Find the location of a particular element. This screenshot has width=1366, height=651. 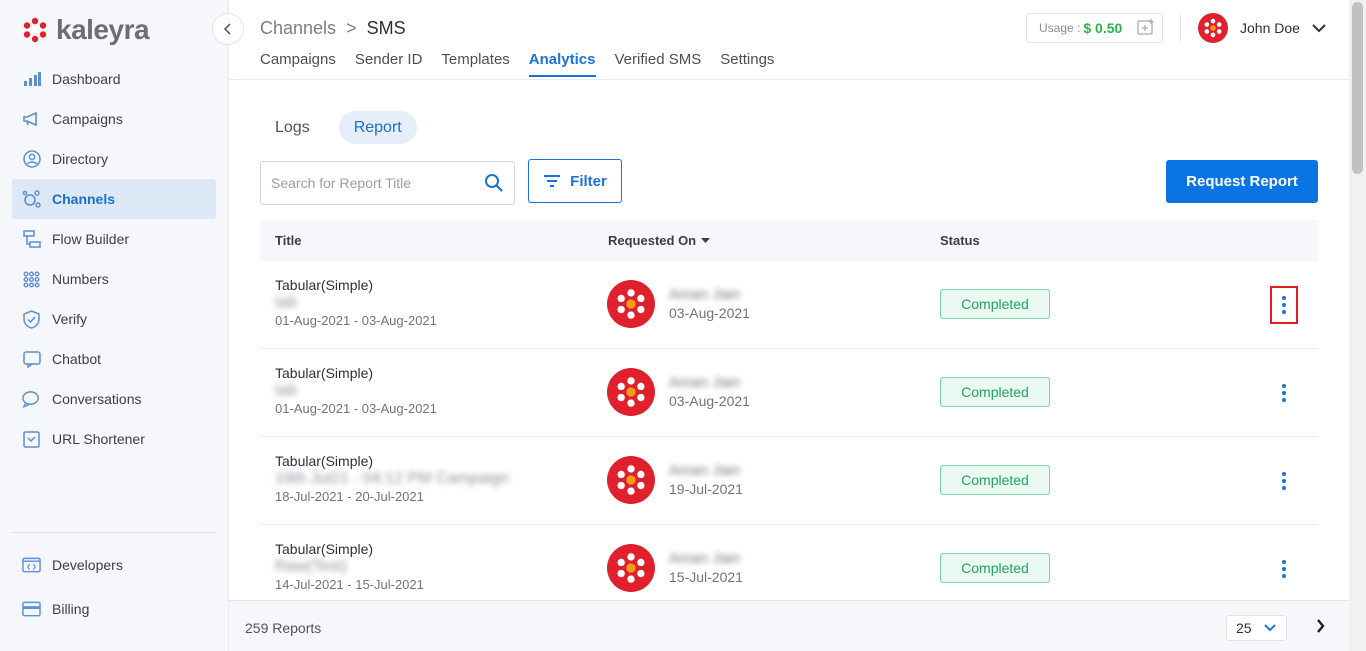

page-size-select: 25 is located at coordinates (1256, 628).